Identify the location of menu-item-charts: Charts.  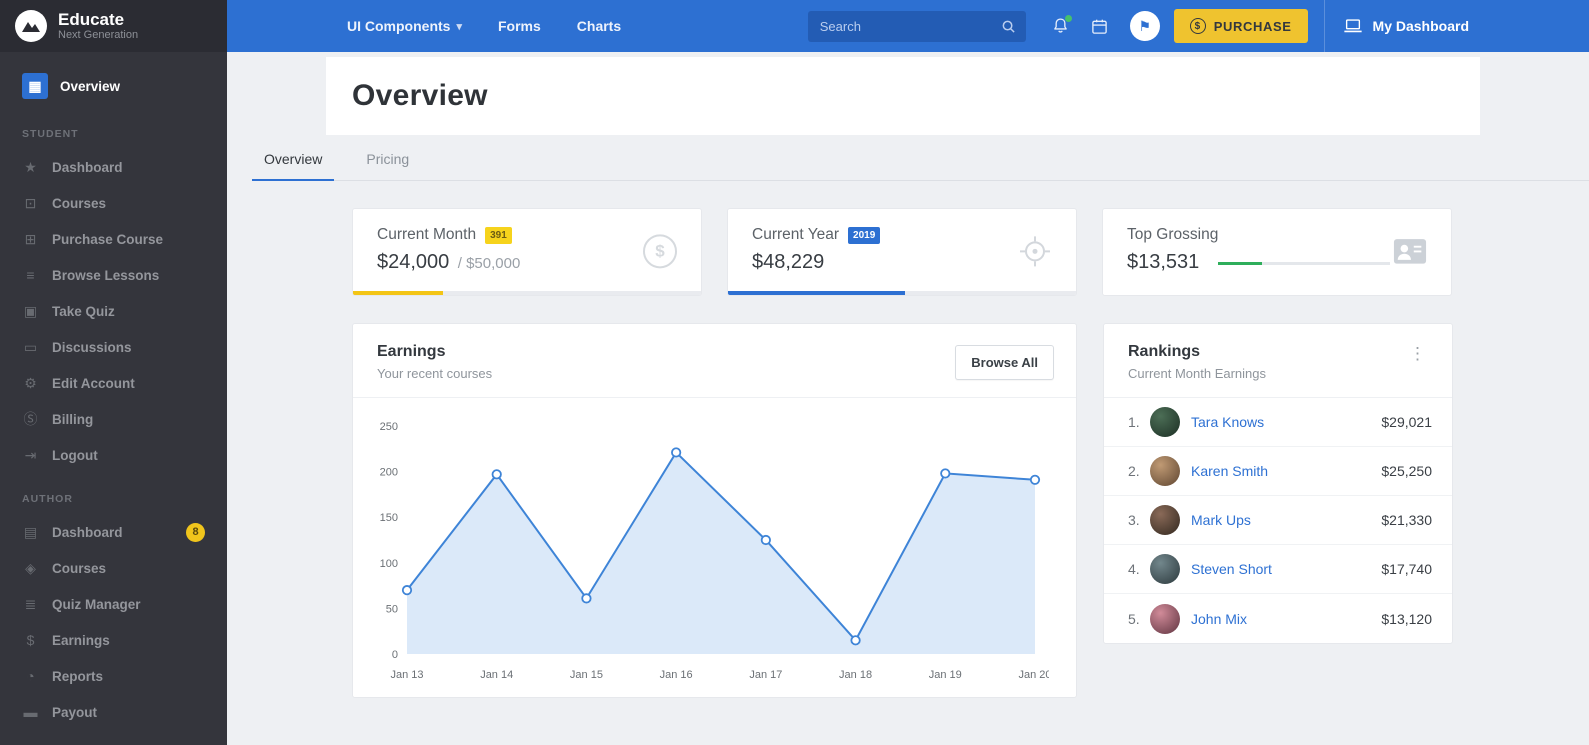
(599, 26).